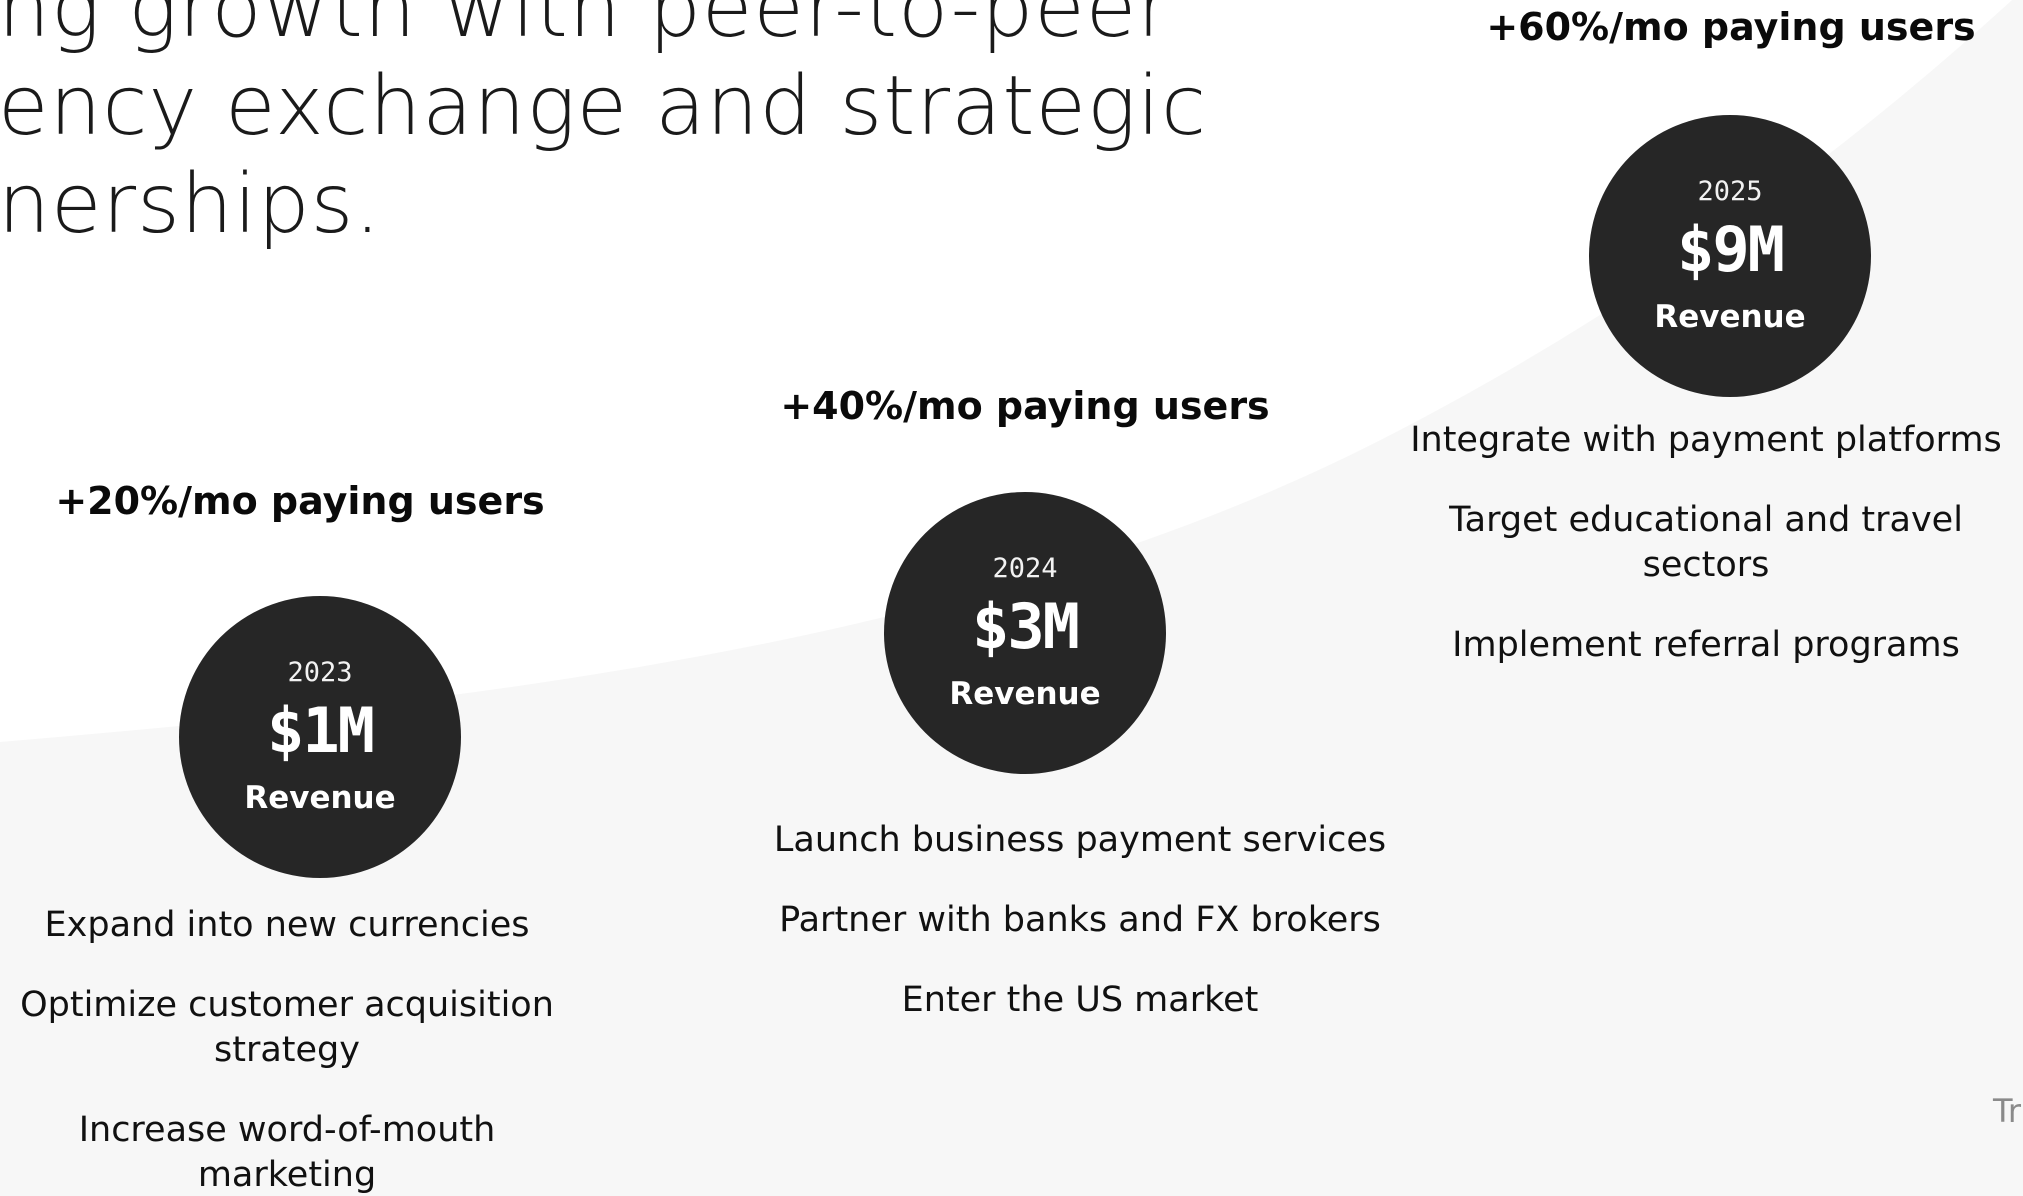 Image resolution: width=2023 pixels, height=1196 pixels. Describe the element at coordinates (1025, 568) in the screenshot. I see `milestone-year: 2024` at that location.